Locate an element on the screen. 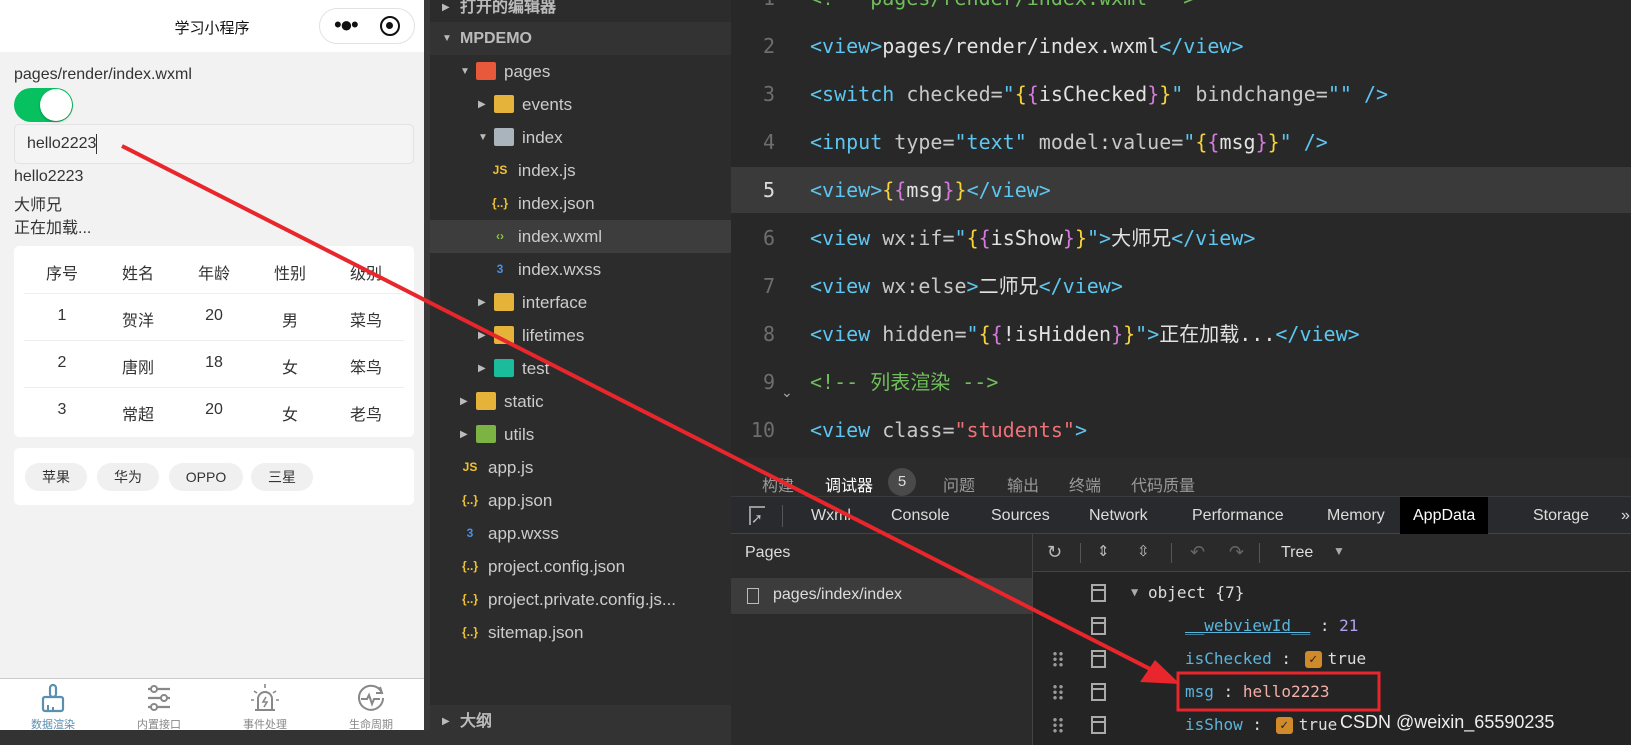 This screenshot has height=745, width=1631. tree-row: ▼ object {7} is located at coordinates (1332, 592).